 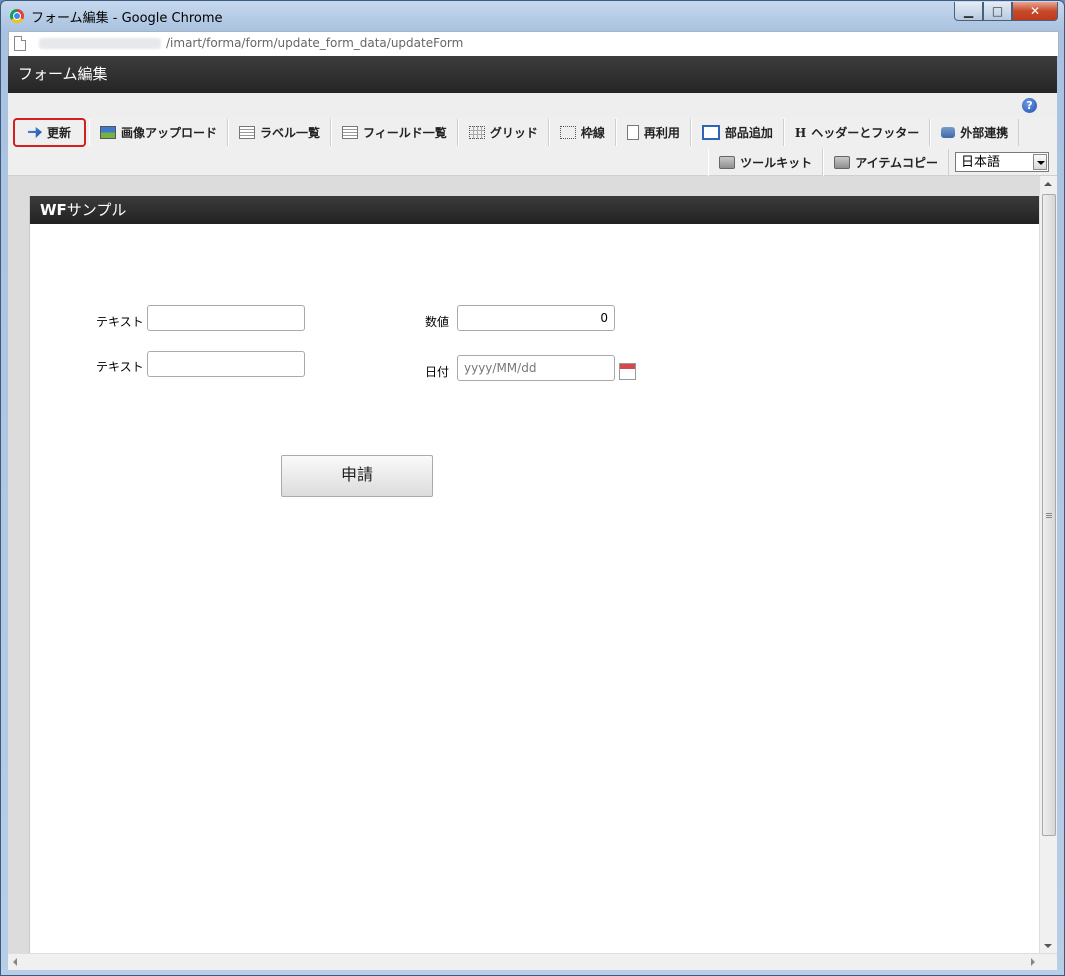 I want to click on help-icon: ?, so click(x=1029, y=105).